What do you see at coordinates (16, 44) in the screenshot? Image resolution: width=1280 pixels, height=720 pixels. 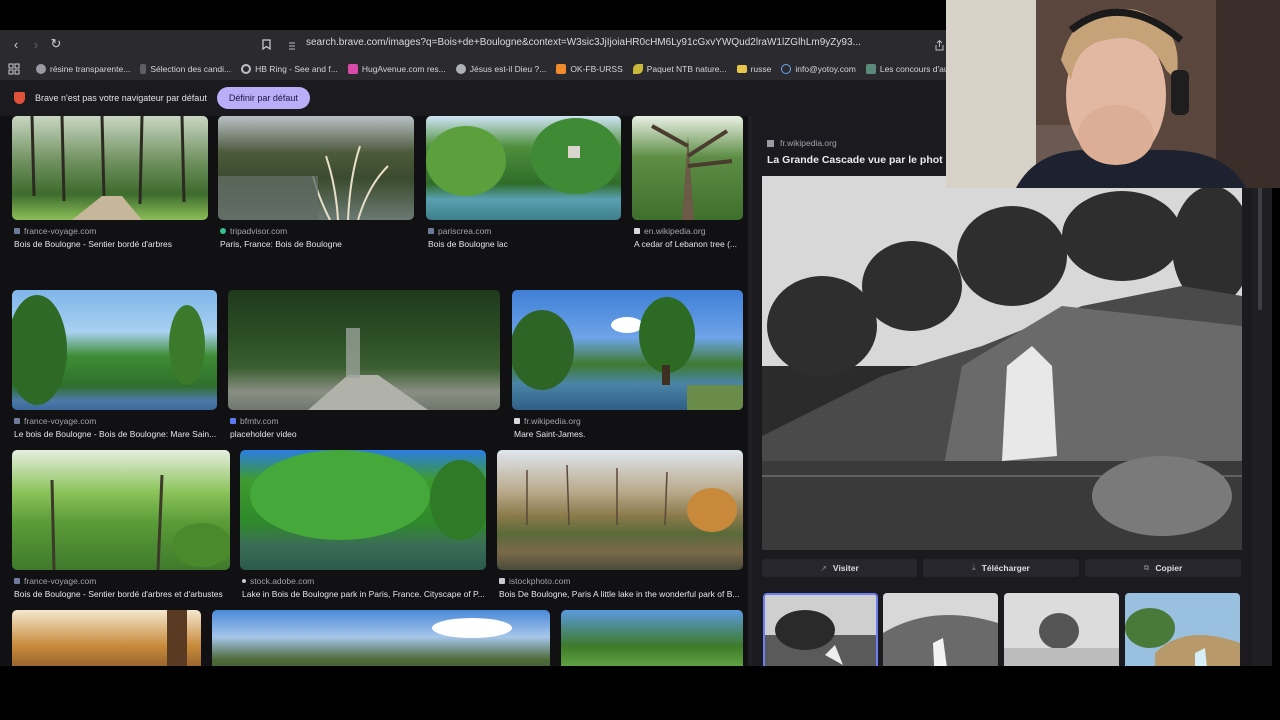 I see `back-icon: ‹` at bounding box center [16, 44].